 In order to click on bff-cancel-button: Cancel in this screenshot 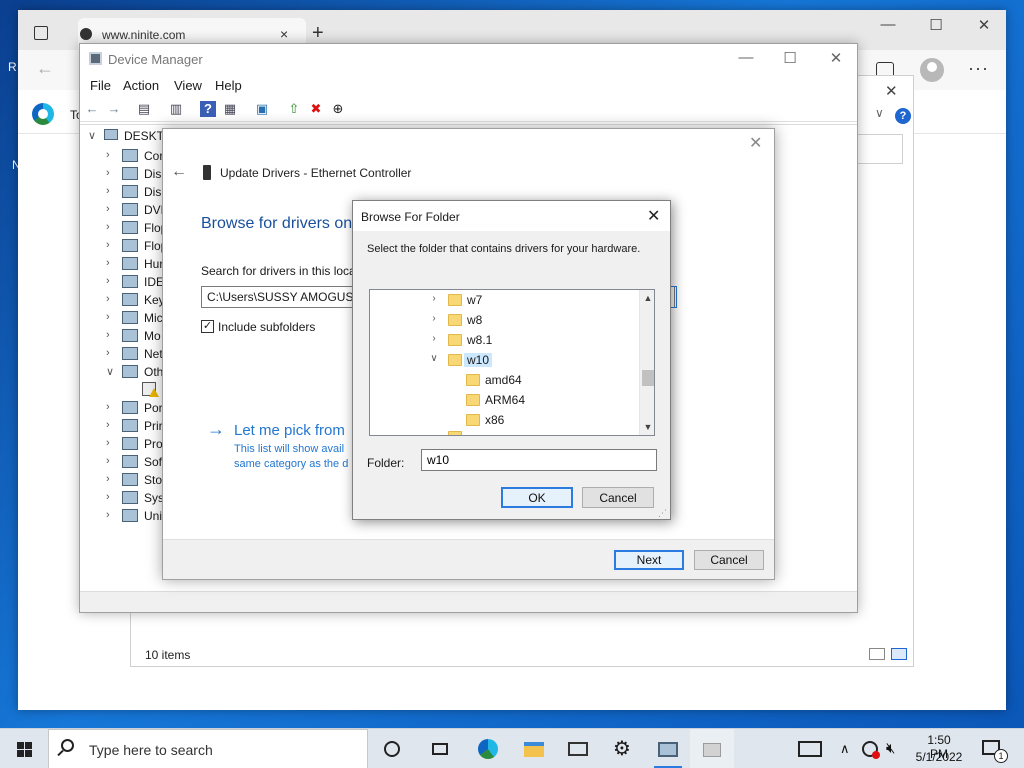, I will do `click(618, 497)`.